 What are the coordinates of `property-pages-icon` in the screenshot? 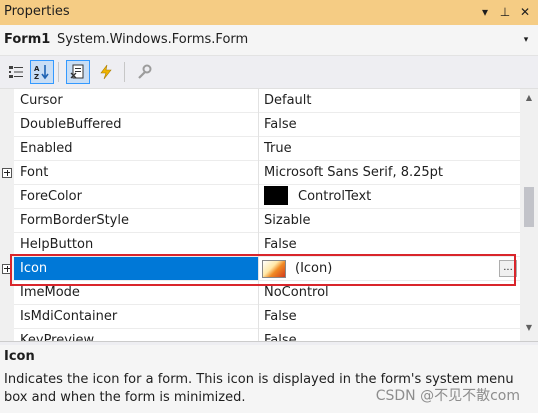 It's located at (145, 71).